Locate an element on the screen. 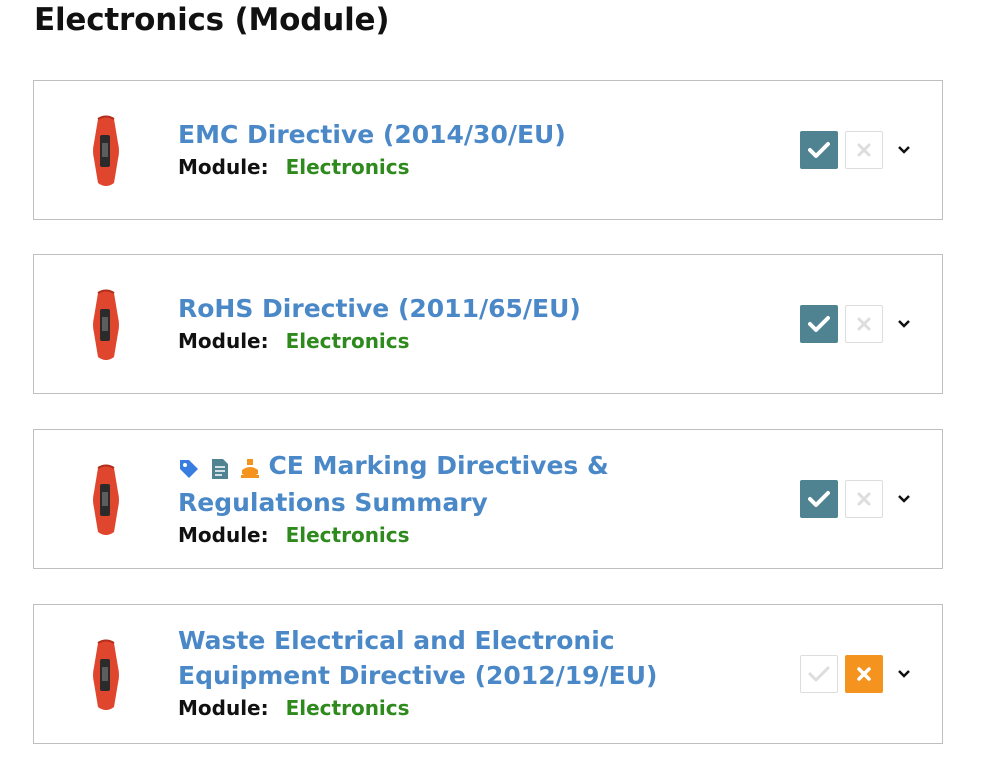 This screenshot has height=760, width=986. document-icon is located at coordinates (219, 469).